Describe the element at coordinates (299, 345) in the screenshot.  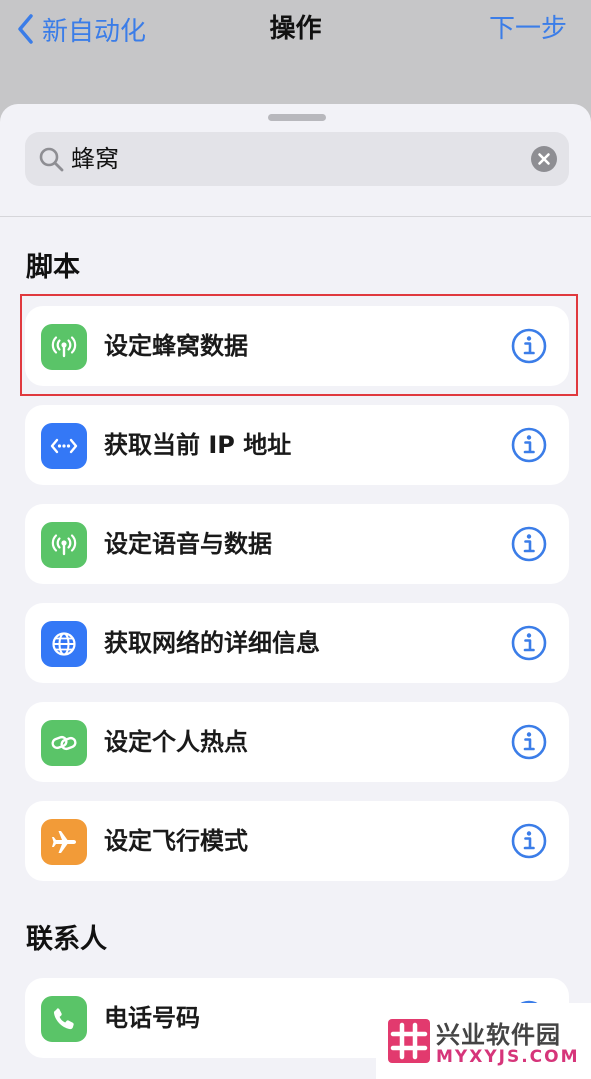
I see `highlight-box` at that location.